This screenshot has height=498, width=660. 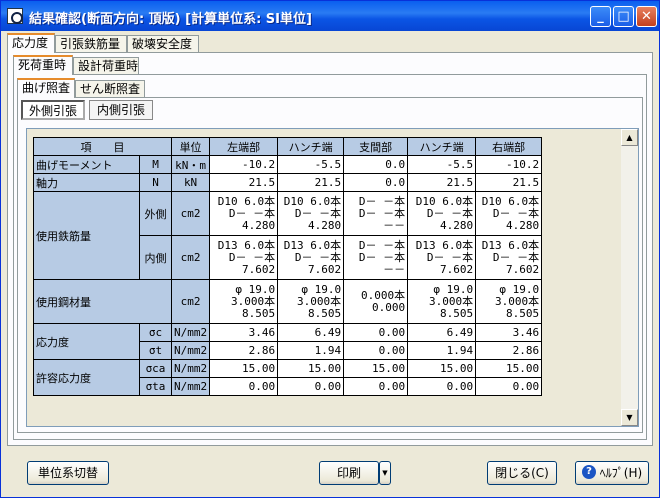 What do you see at coordinates (15, 16) in the screenshot?
I see `app-icon` at bounding box center [15, 16].